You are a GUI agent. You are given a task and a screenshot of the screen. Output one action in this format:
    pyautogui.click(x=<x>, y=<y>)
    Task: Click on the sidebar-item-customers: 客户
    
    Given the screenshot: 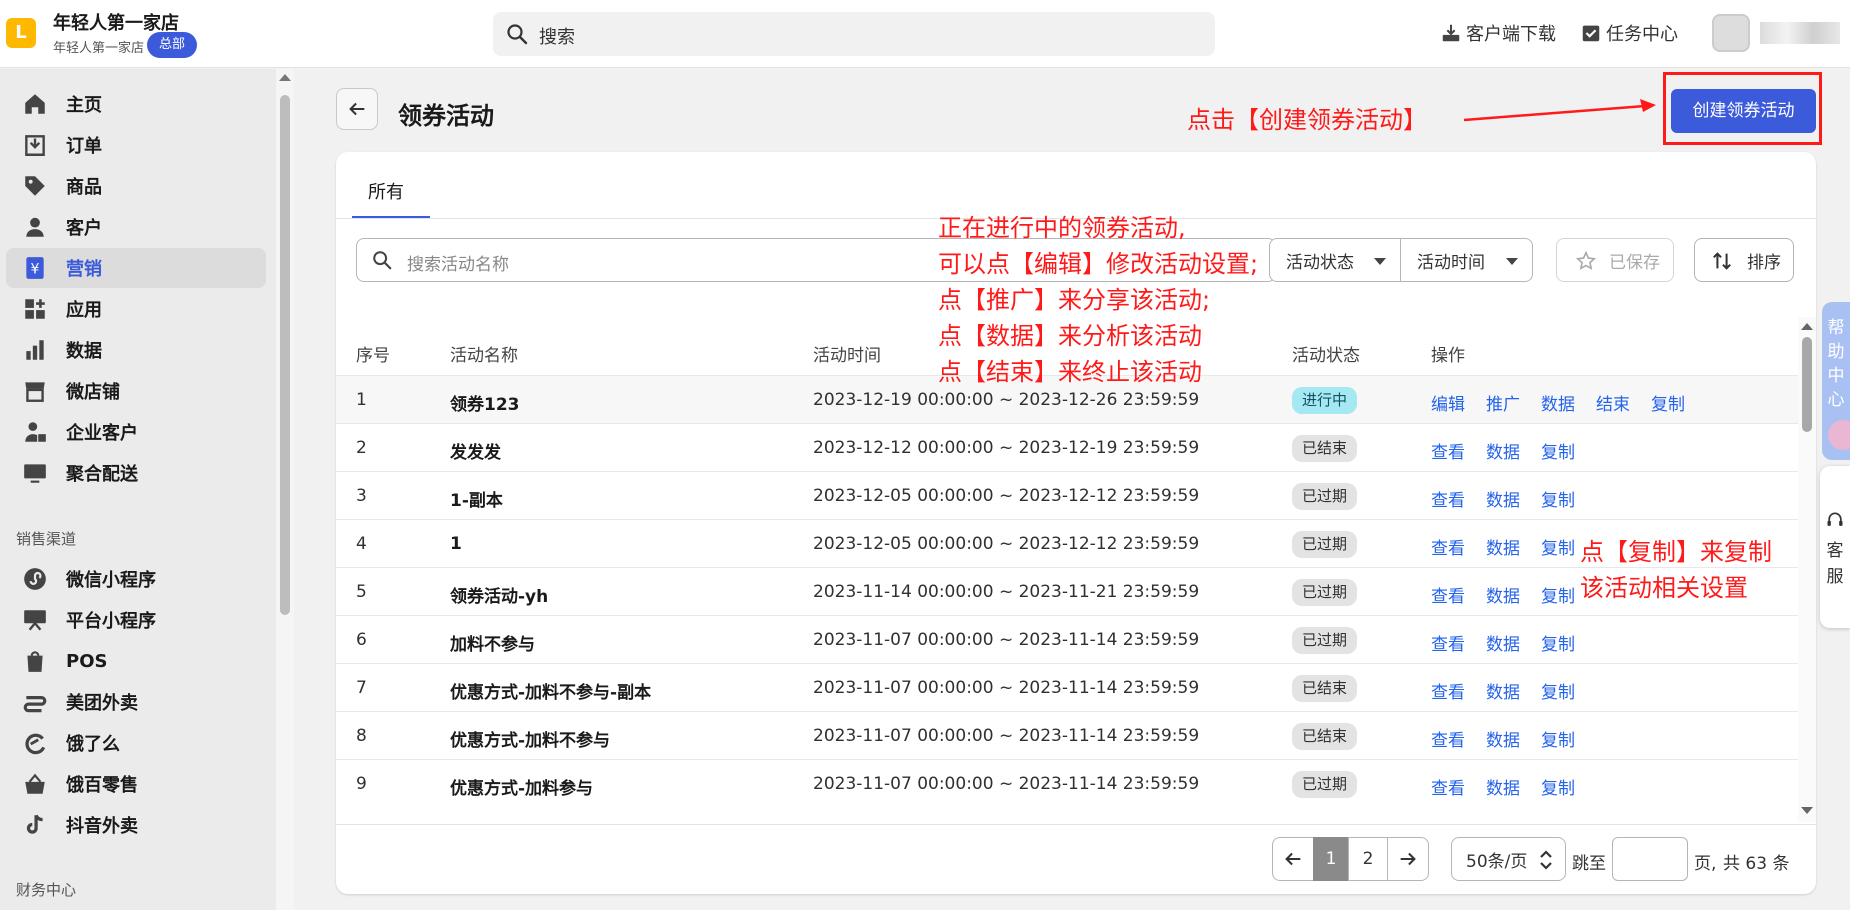 What is the action you would take?
    pyautogui.click(x=136, y=227)
    